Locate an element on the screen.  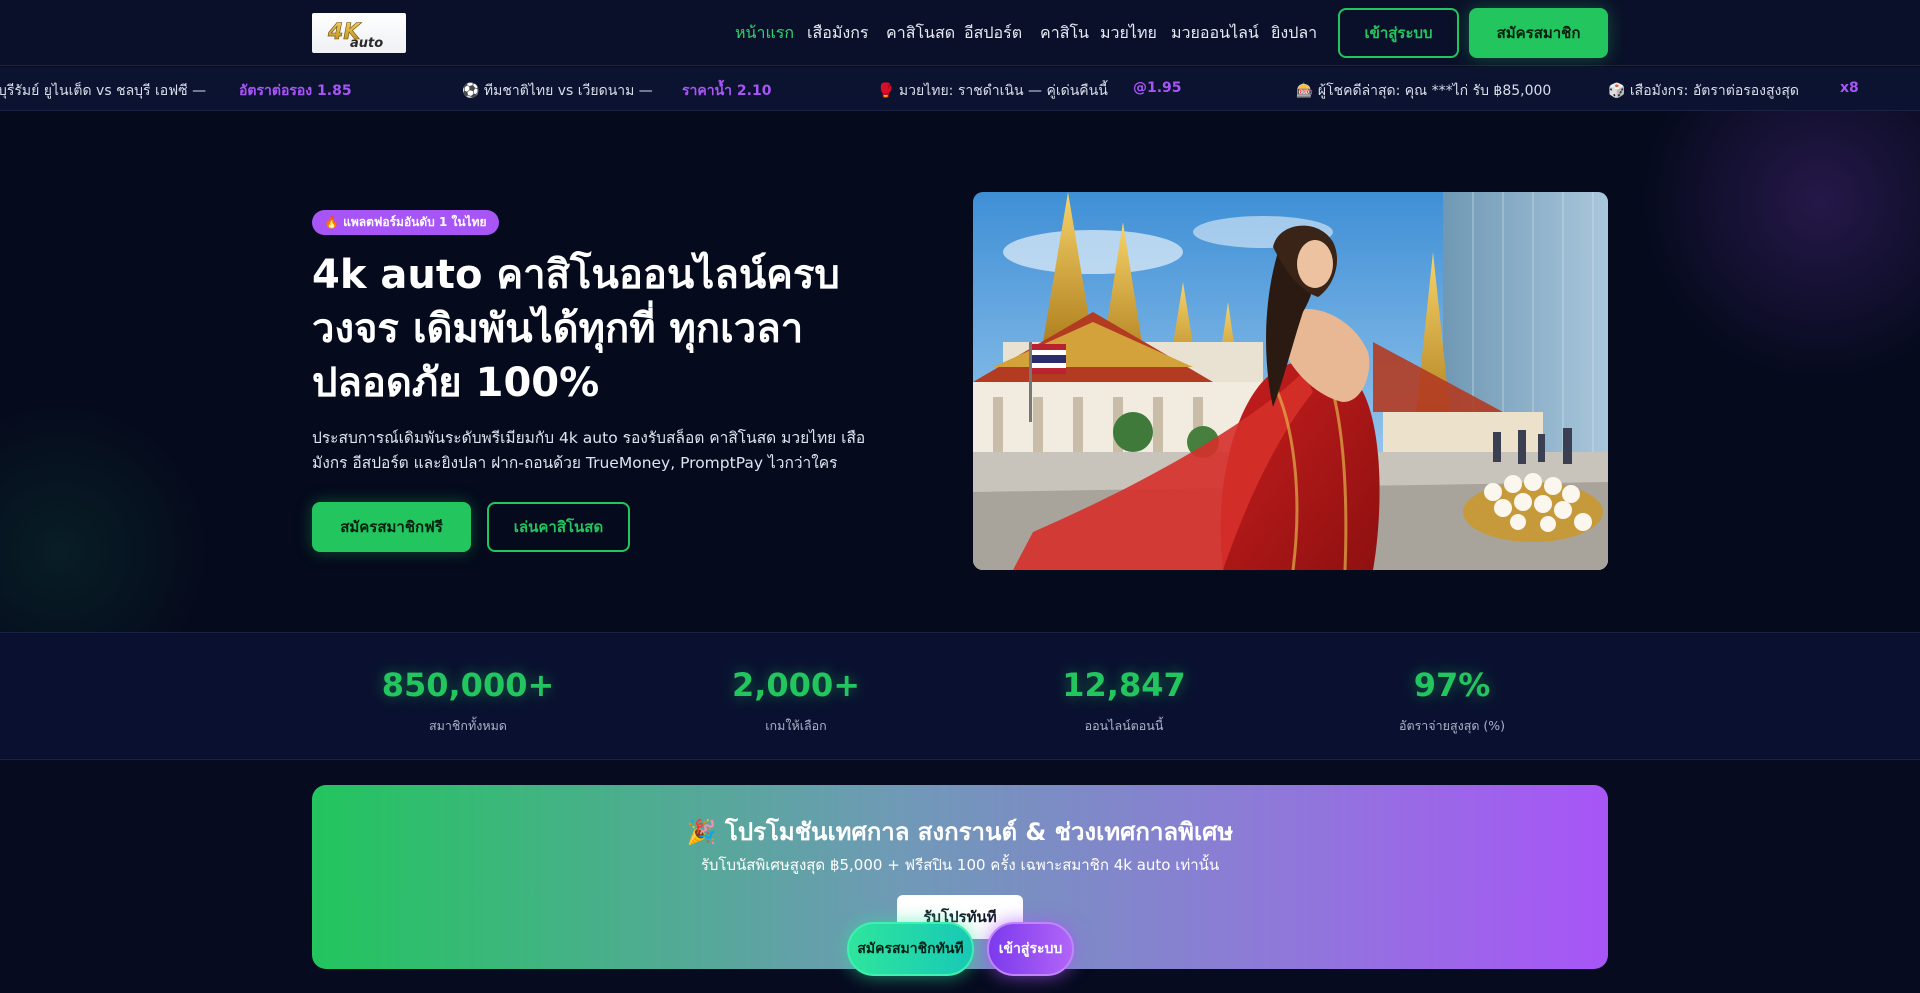
register-button: สมัครสมาชิก is located at coordinates (1538, 33).